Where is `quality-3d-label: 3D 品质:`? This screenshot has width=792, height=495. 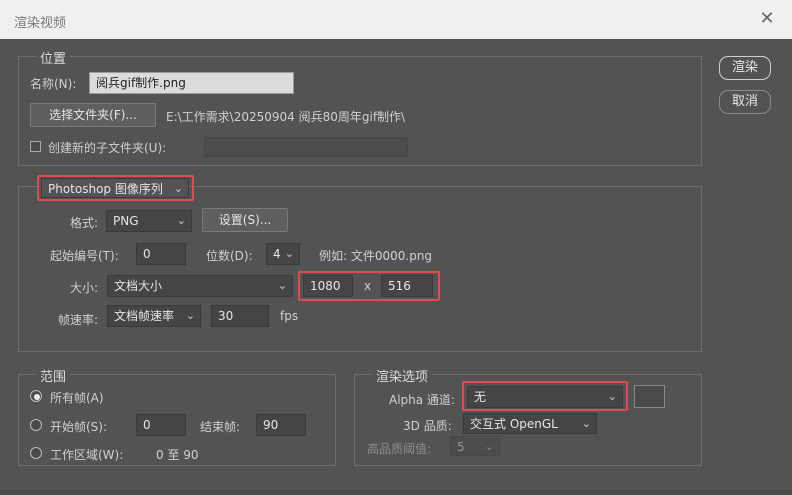 quality-3d-label: 3D 品质: is located at coordinates (427, 426).